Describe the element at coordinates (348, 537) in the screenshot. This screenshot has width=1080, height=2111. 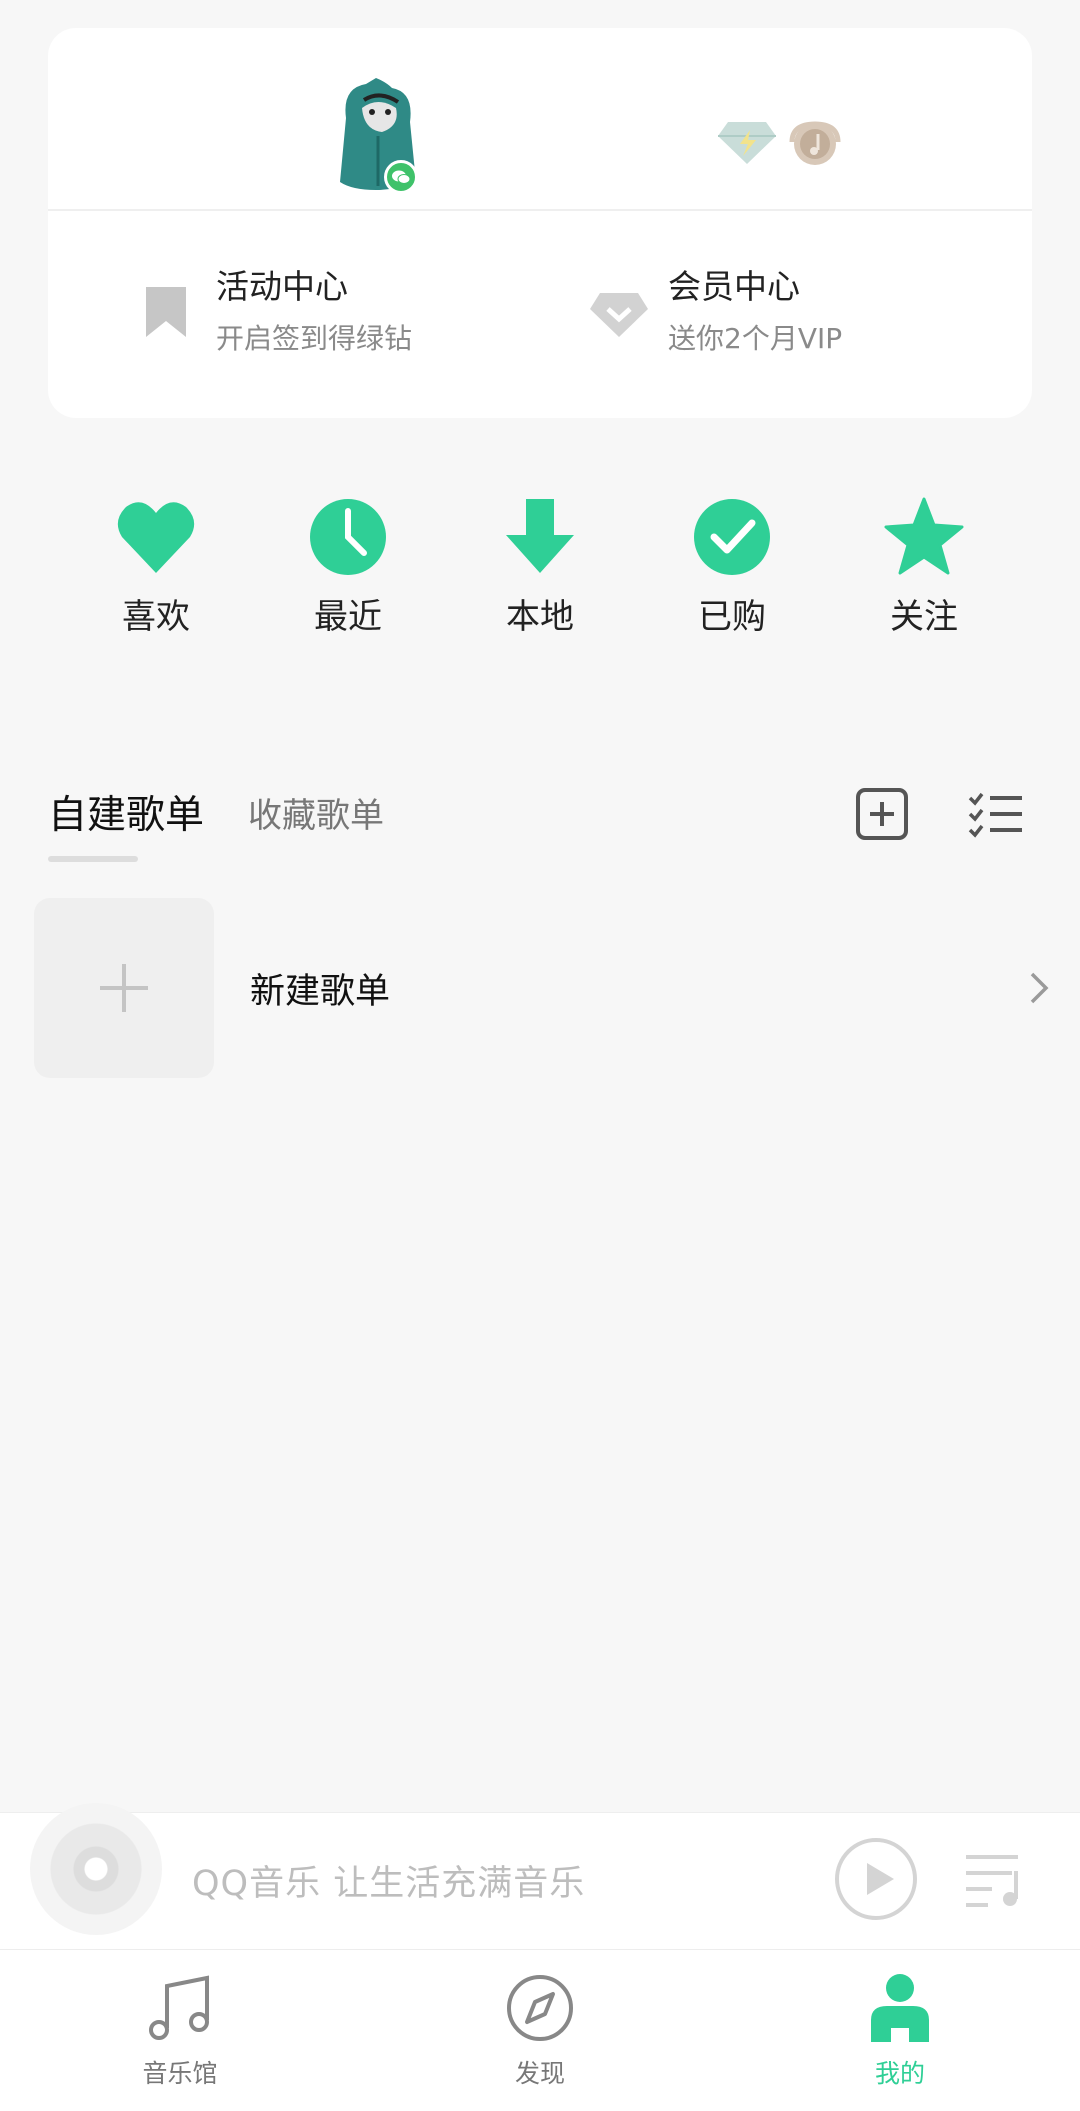
I see `clock-icon` at that location.